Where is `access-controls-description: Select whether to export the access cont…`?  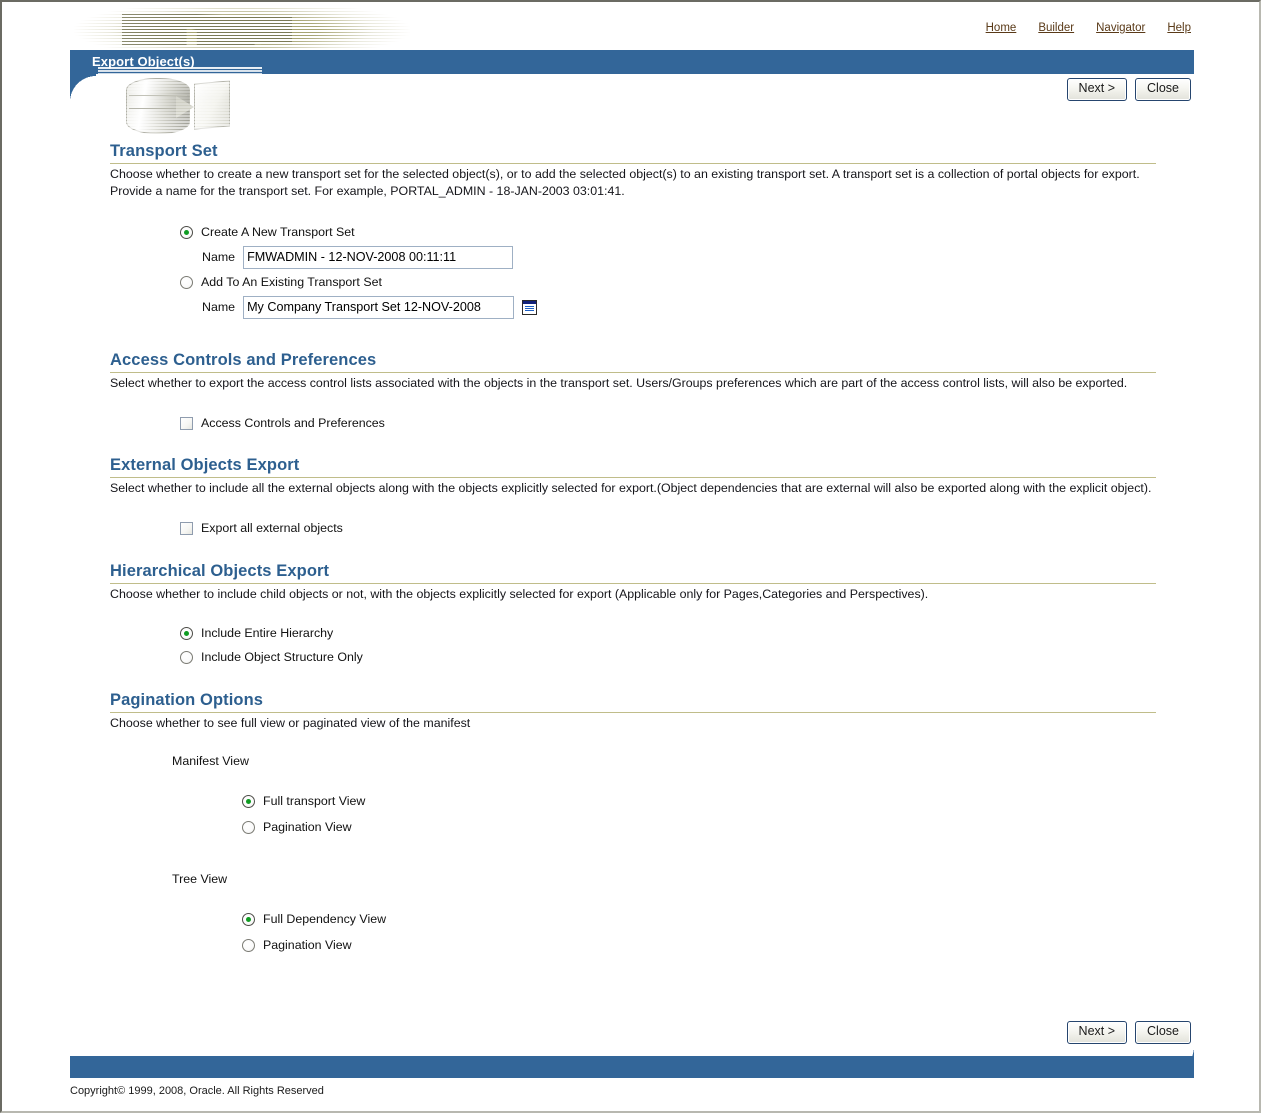
access-controls-description: Select whether to export the access cont… is located at coordinates (619, 383).